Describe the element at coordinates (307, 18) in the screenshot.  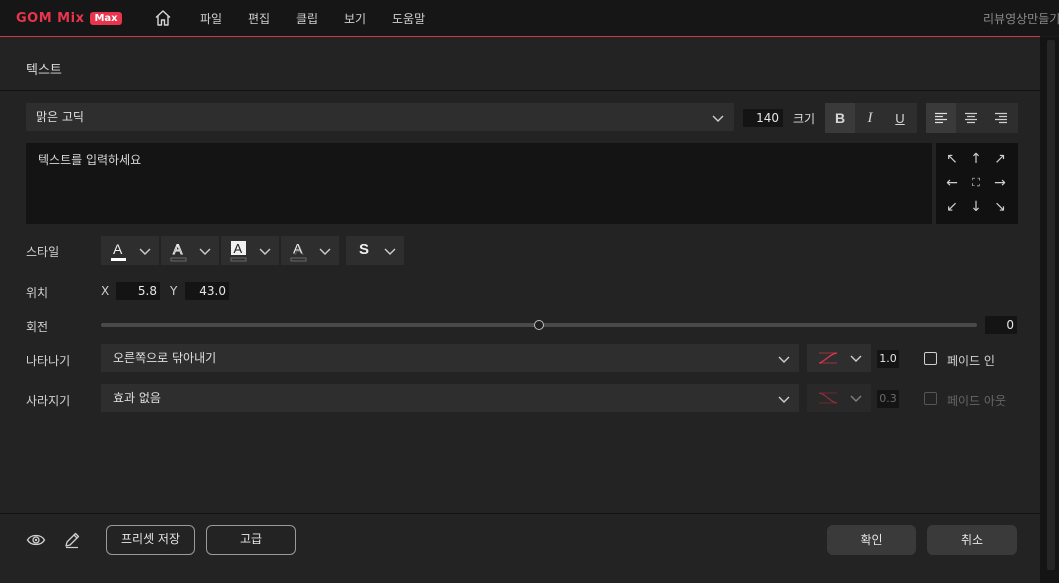
I see `menu-clip: 클립` at that location.